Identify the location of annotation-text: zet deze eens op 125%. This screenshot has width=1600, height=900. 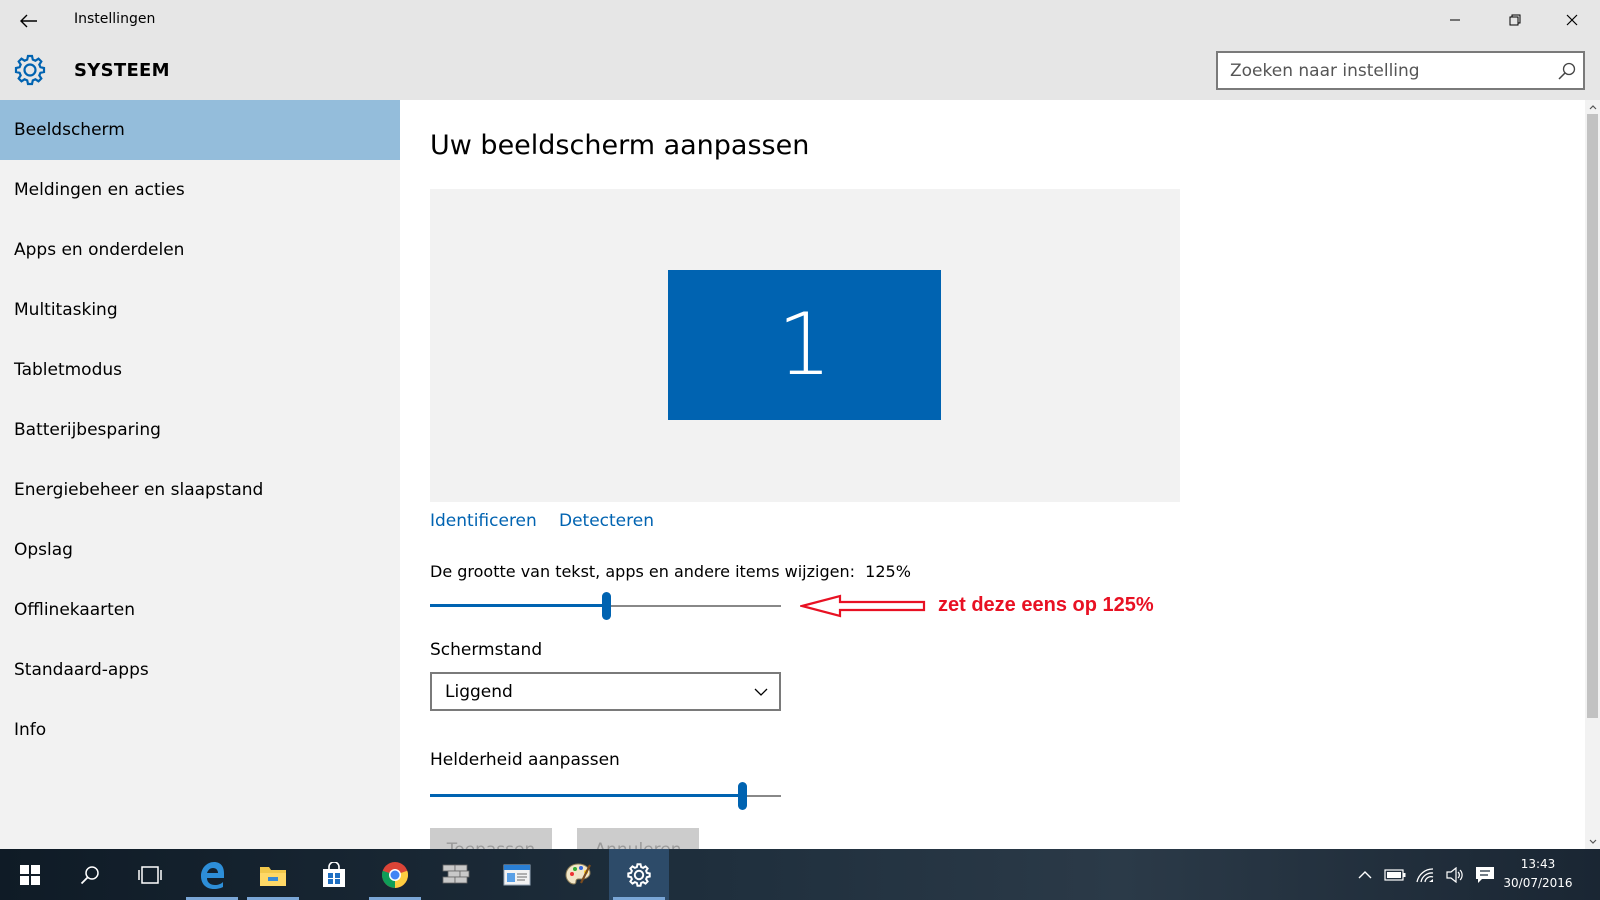
(1046, 605).